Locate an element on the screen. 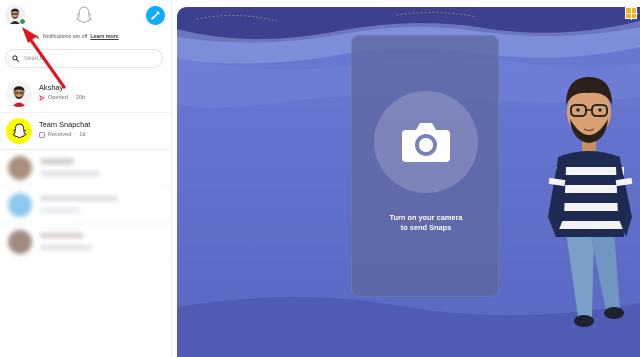  sidebar-topbar is located at coordinates (86, 15).